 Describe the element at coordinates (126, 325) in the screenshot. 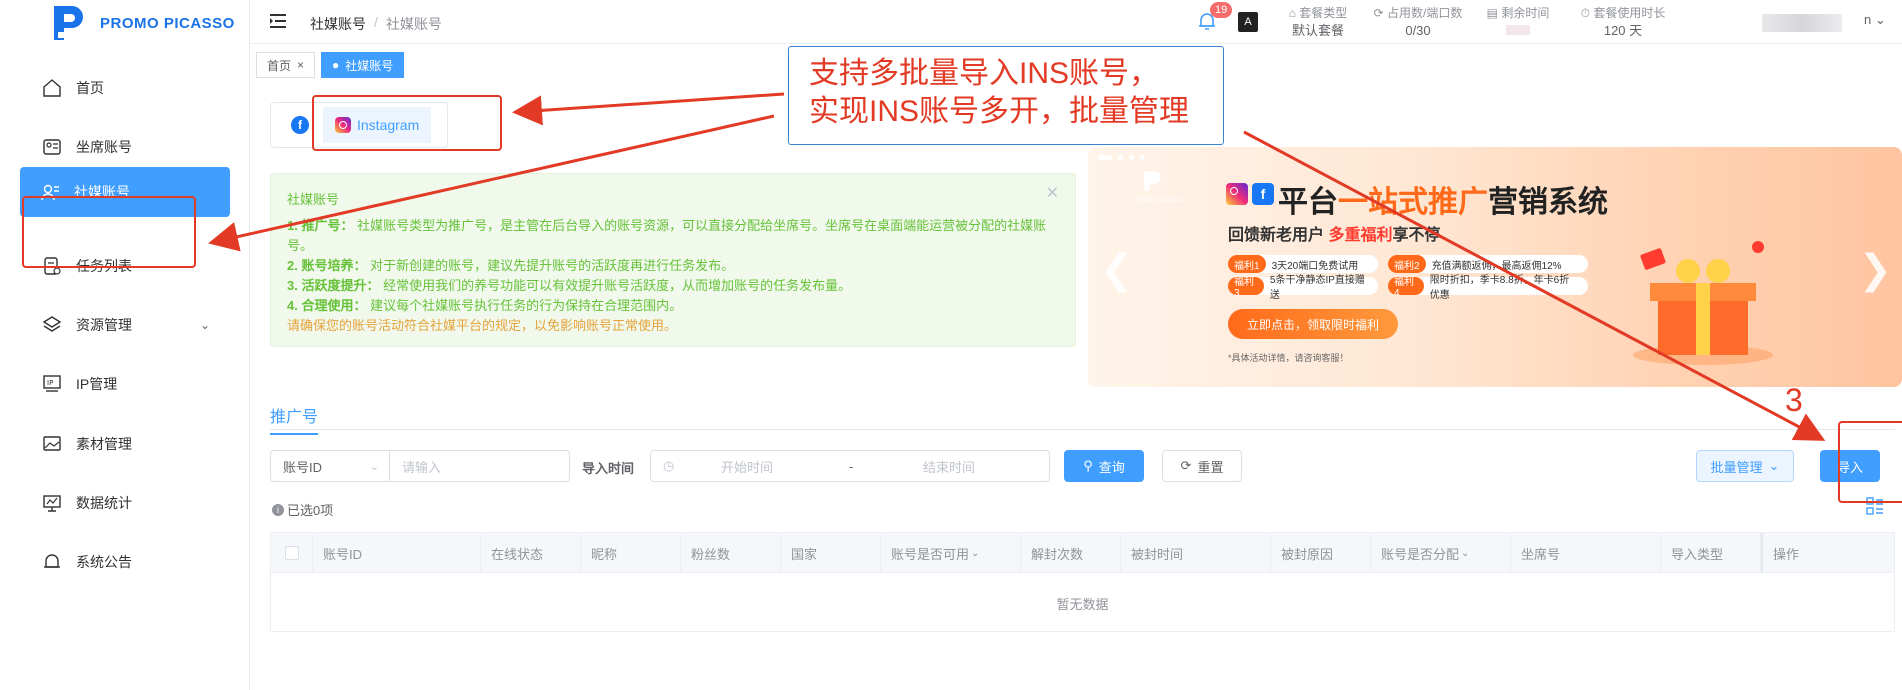

I see `sidebar-item-resource-management: 资源管理 ⌄` at that location.